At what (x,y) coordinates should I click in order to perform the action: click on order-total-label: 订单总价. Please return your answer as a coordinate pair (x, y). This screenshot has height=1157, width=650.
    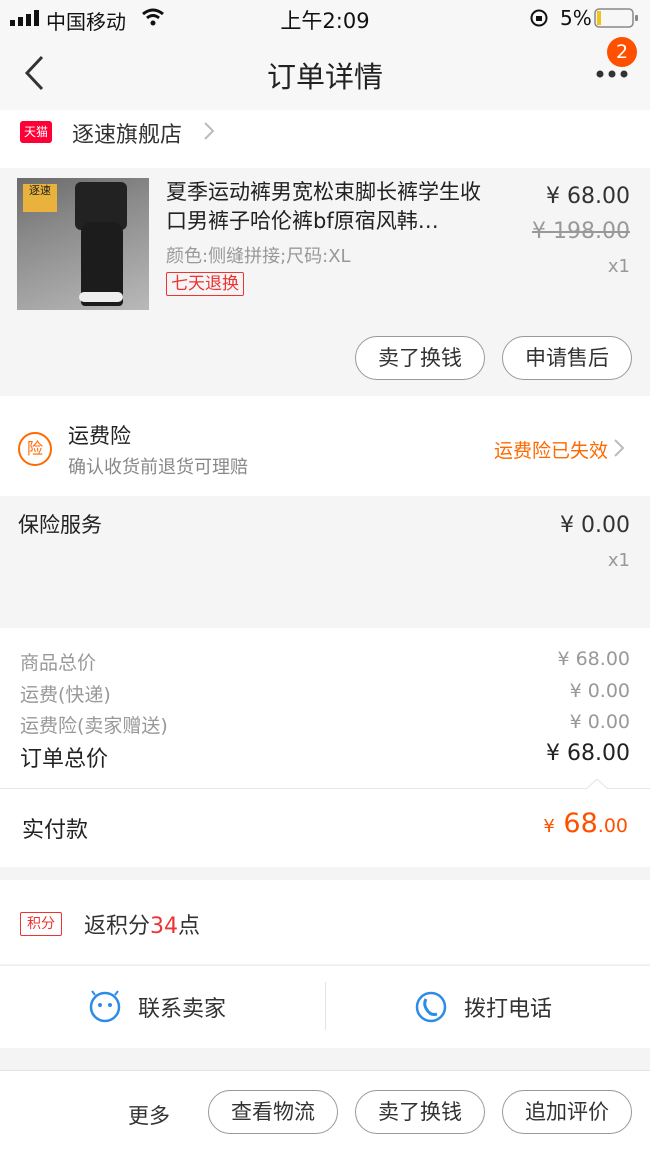
    Looking at the image, I should click on (64, 759).